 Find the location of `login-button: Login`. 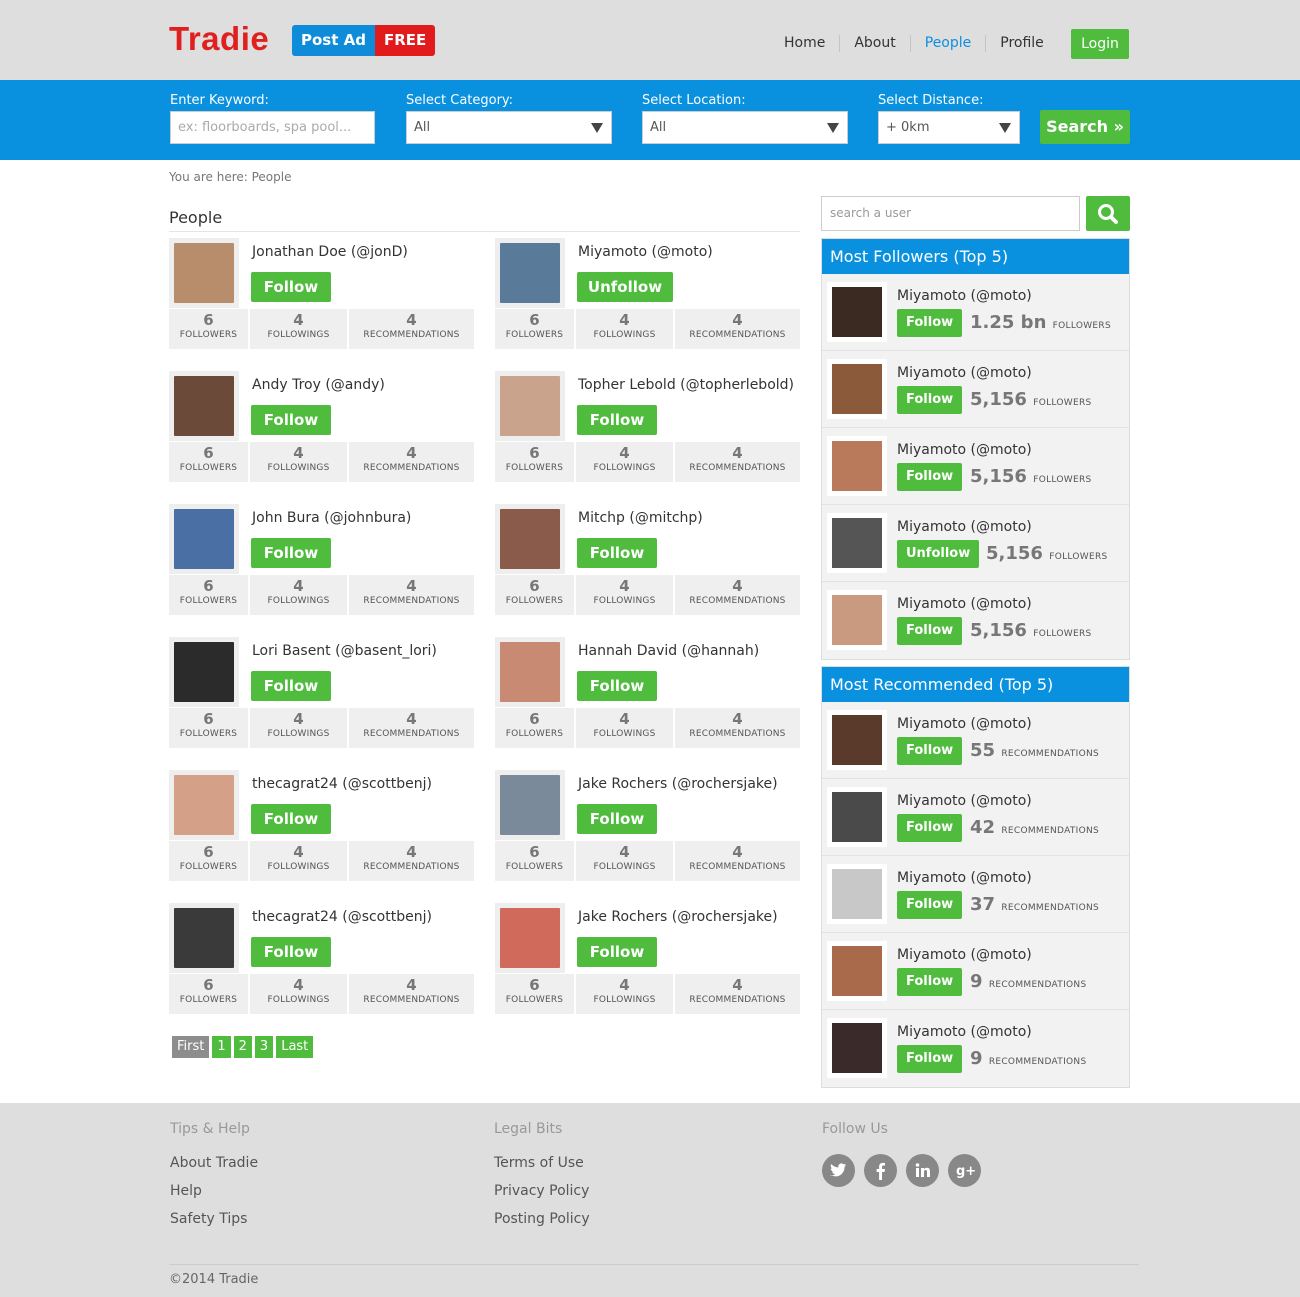

login-button: Login is located at coordinates (1100, 44).